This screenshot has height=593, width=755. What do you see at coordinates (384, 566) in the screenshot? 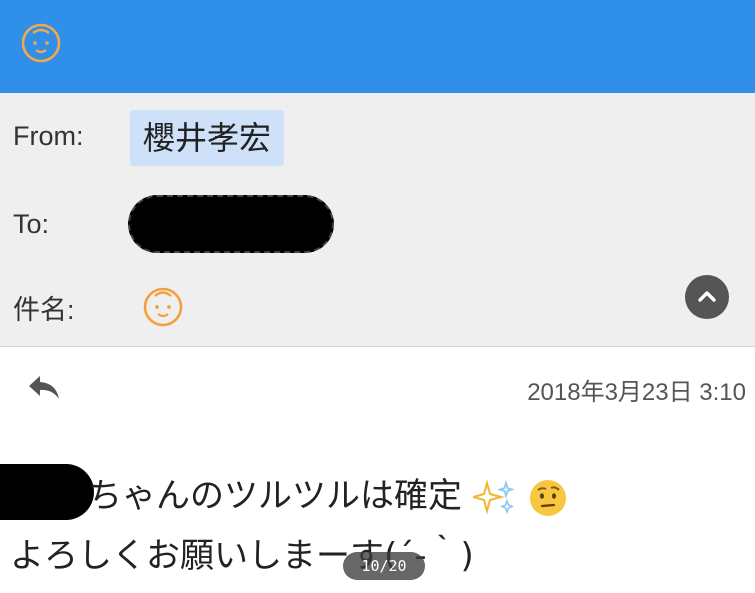
I see `page-indicator: 10/20` at bounding box center [384, 566].